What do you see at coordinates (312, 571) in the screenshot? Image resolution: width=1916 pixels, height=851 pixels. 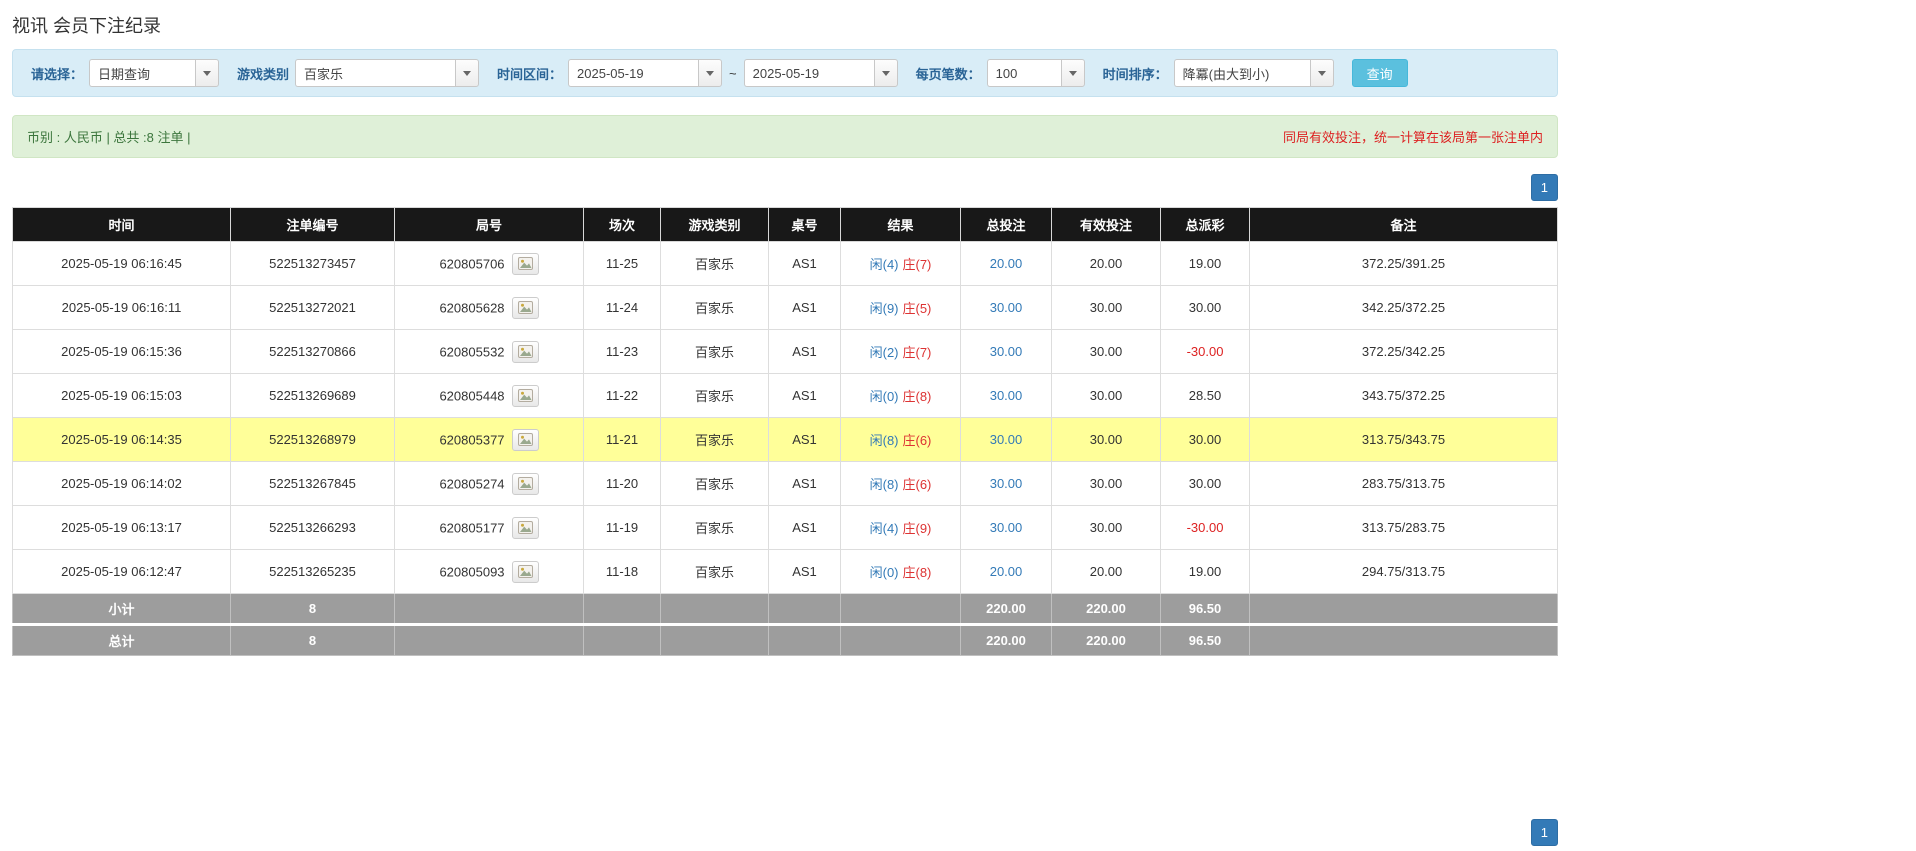 I see `cell-bet-id: 522513265235` at bounding box center [312, 571].